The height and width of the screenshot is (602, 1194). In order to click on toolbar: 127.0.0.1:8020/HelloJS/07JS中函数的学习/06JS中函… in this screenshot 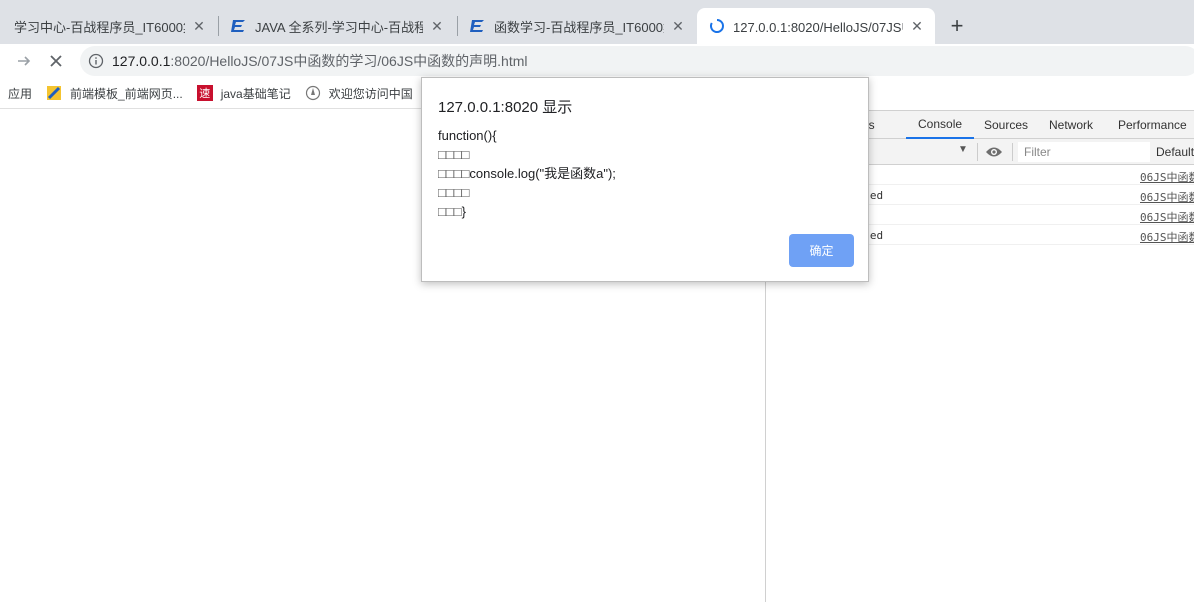, I will do `click(597, 61)`.